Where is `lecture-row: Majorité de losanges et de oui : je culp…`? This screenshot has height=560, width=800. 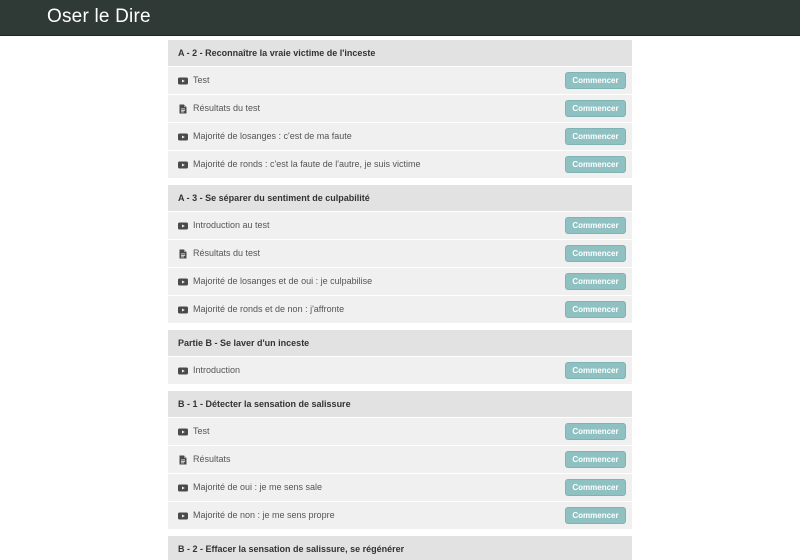 lecture-row: Majorité de losanges et de oui : je culp… is located at coordinates (400, 281).